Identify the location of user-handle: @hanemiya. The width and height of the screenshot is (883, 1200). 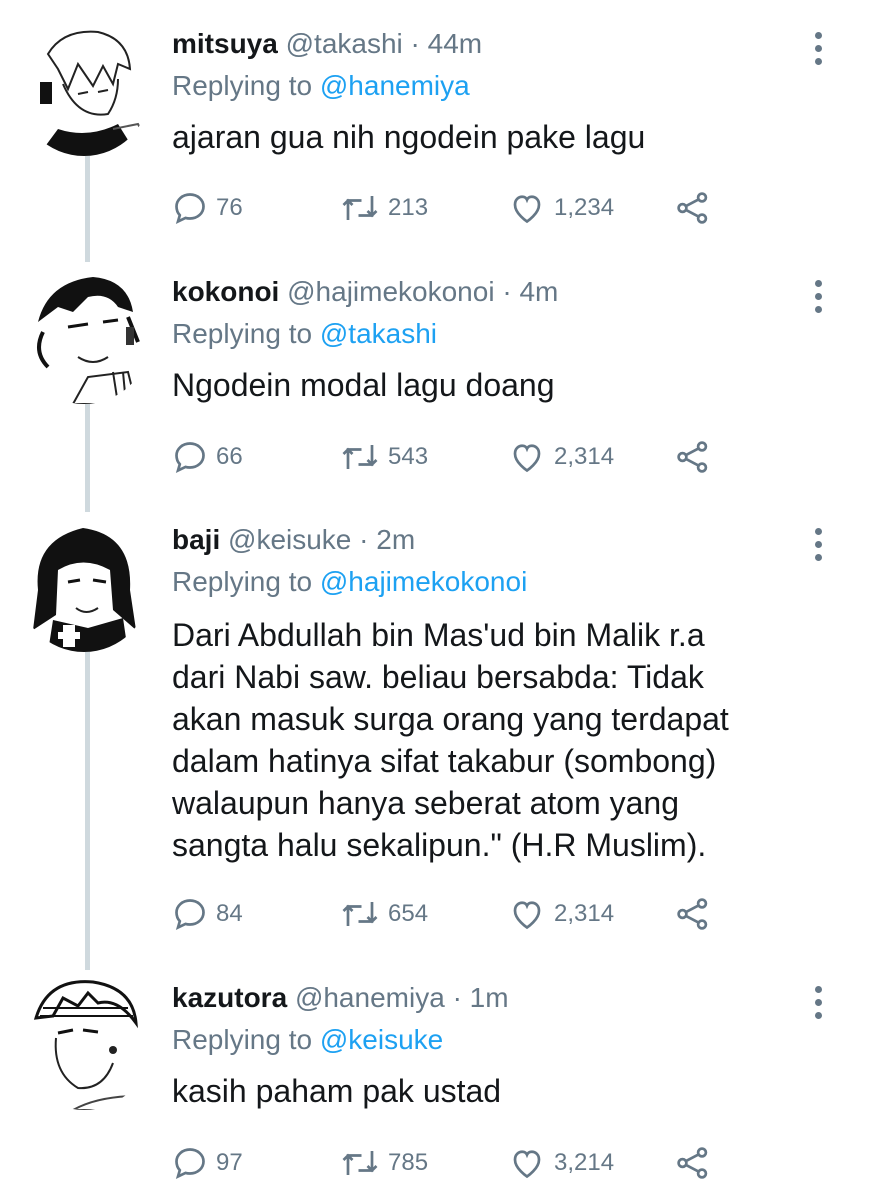
(370, 997).